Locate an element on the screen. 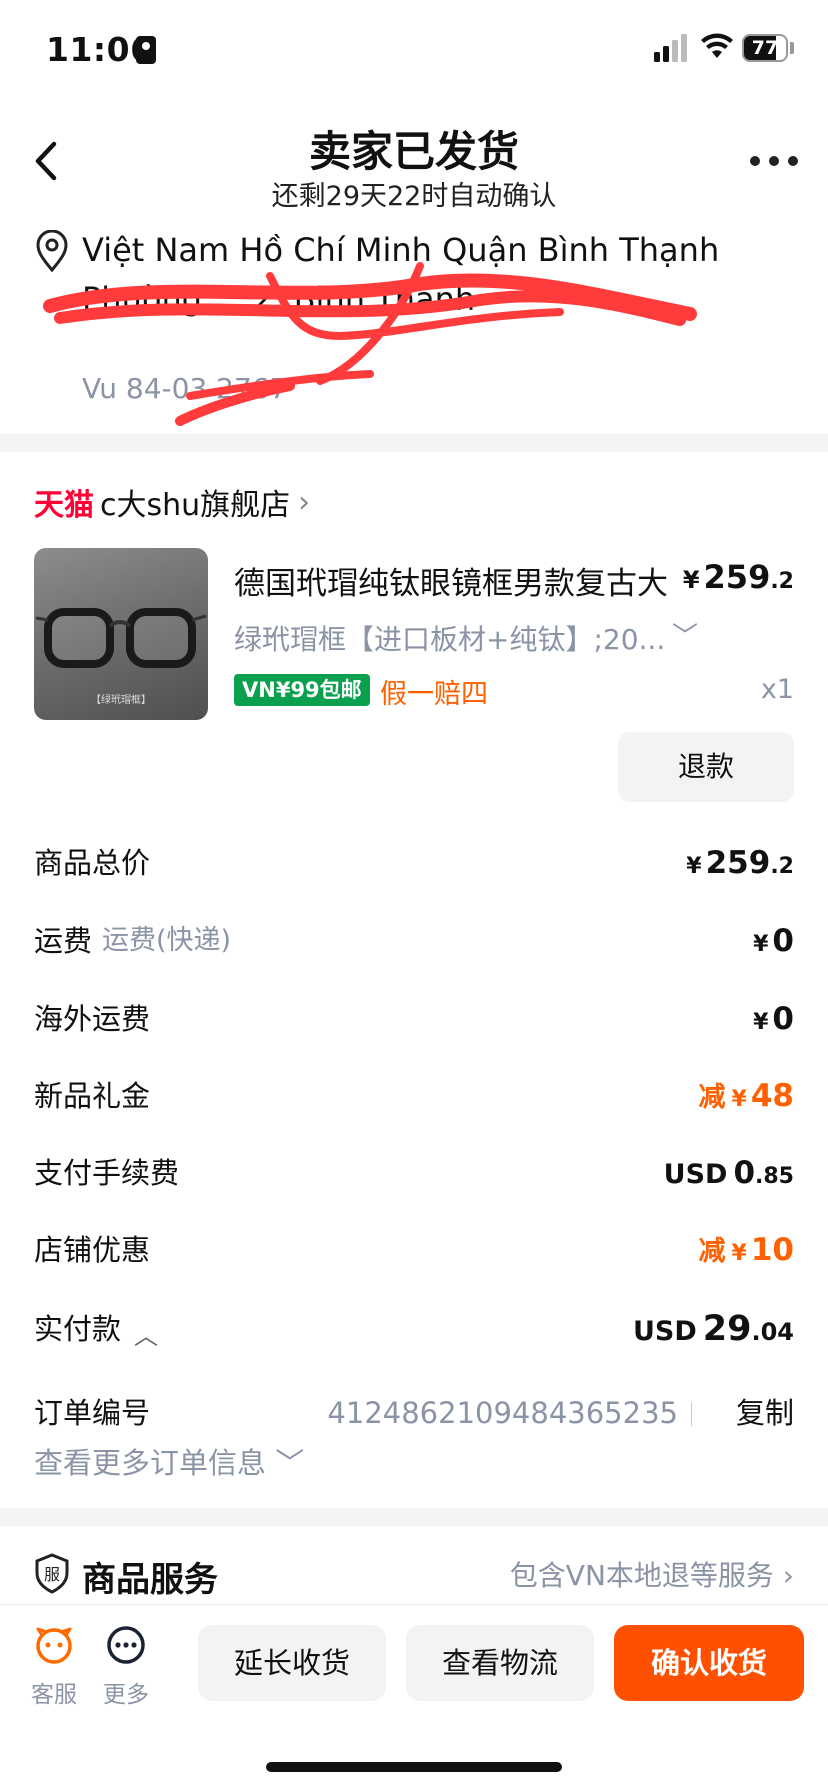 The image size is (828, 1792). service-shield-icon: 服 is located at coordinates (52, 1573).